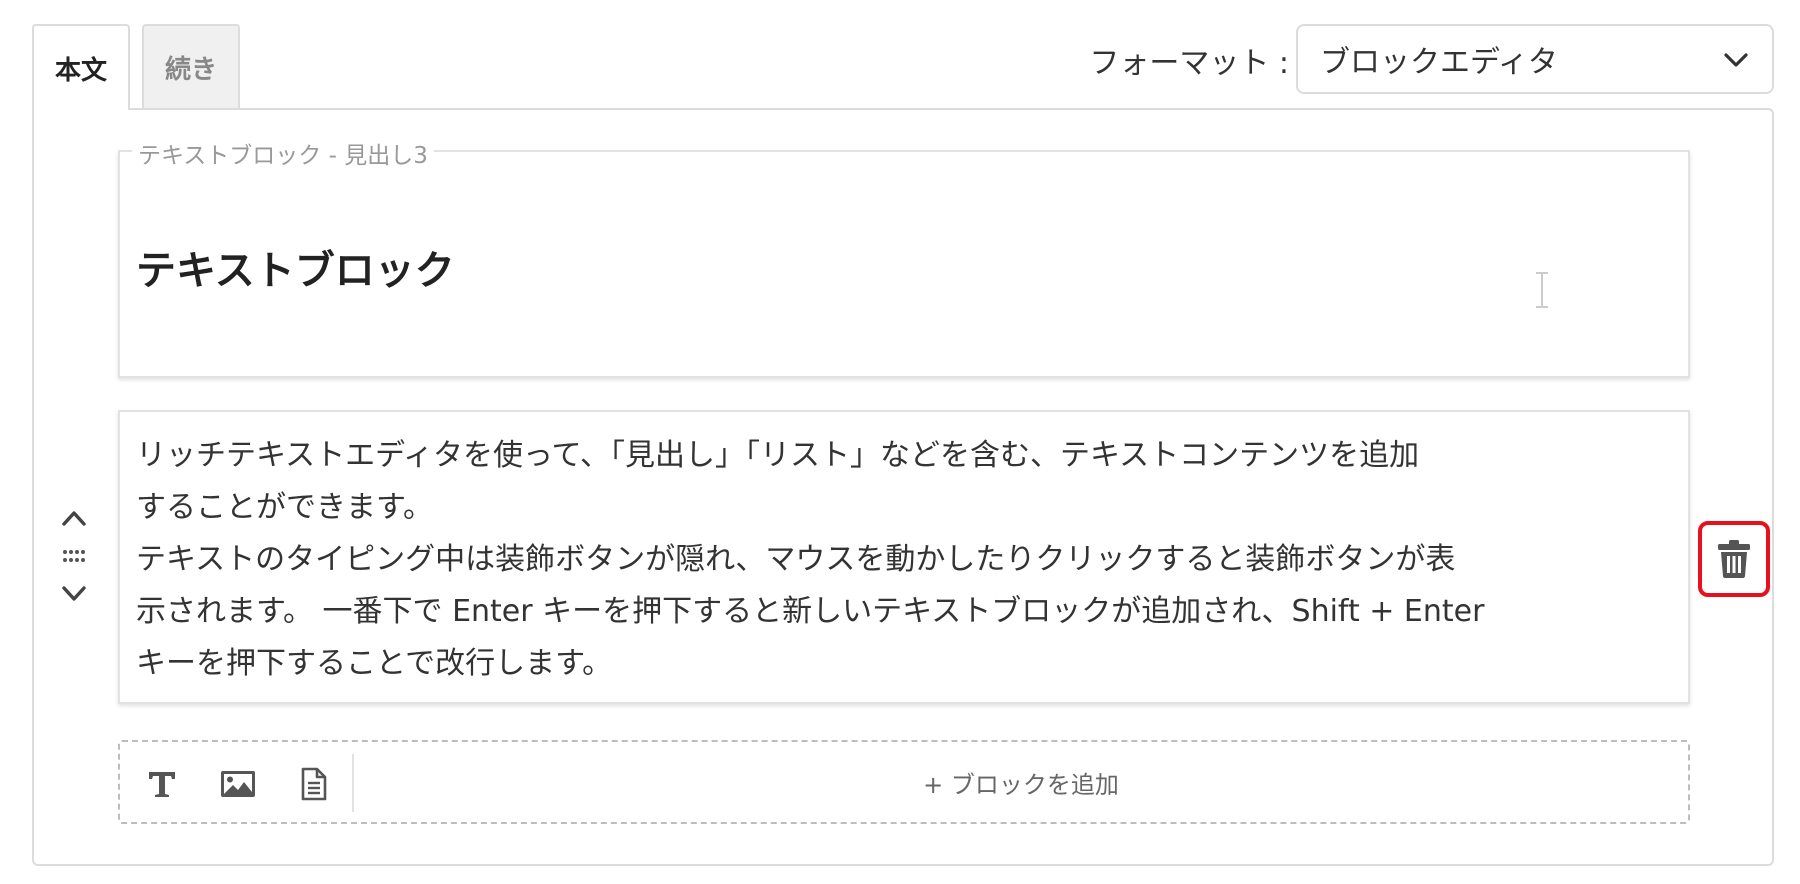 Image resolution: width=1800 pixels, height=884 pixels. What do you see at coordinates (1542, 290) in the screenshot?
I see `text-cursor-icon` at bounding box center [1542, 290].